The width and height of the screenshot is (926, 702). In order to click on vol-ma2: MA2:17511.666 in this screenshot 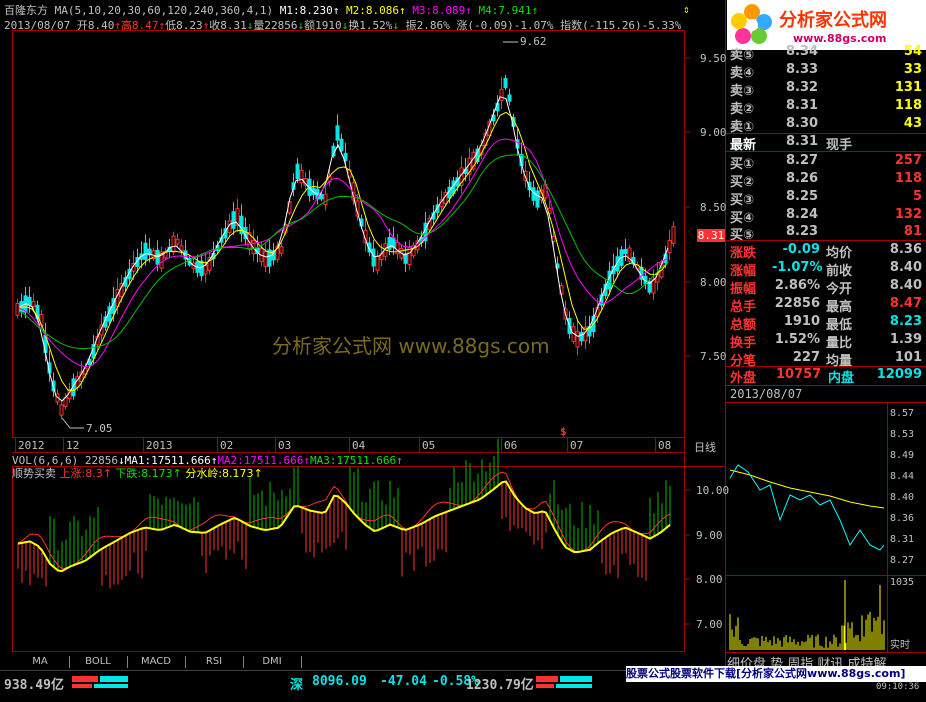, I will do `click(260, 460)`.